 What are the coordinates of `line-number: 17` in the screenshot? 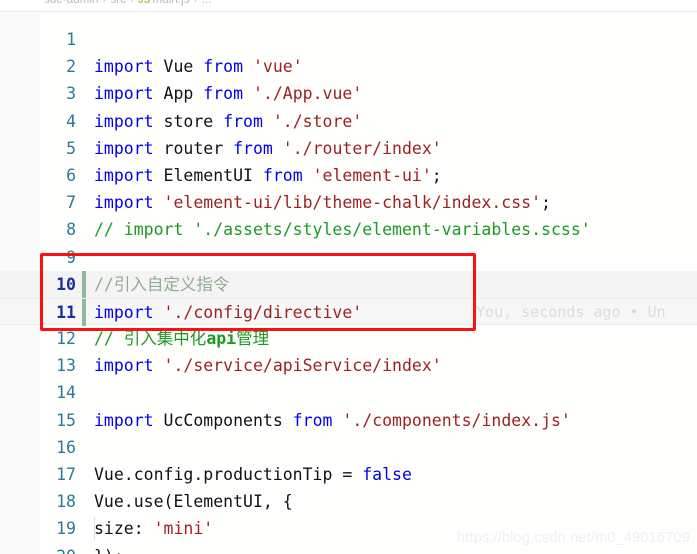 It's located at (66, 474).